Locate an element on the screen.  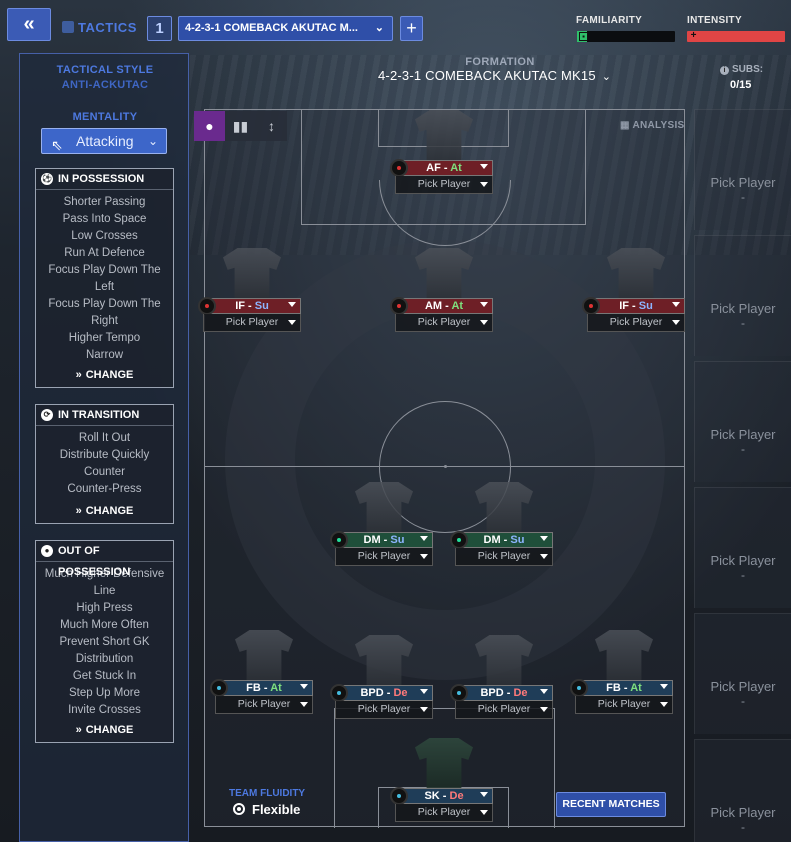
grid-icon: ▦ is located at coordinates (626, 125).